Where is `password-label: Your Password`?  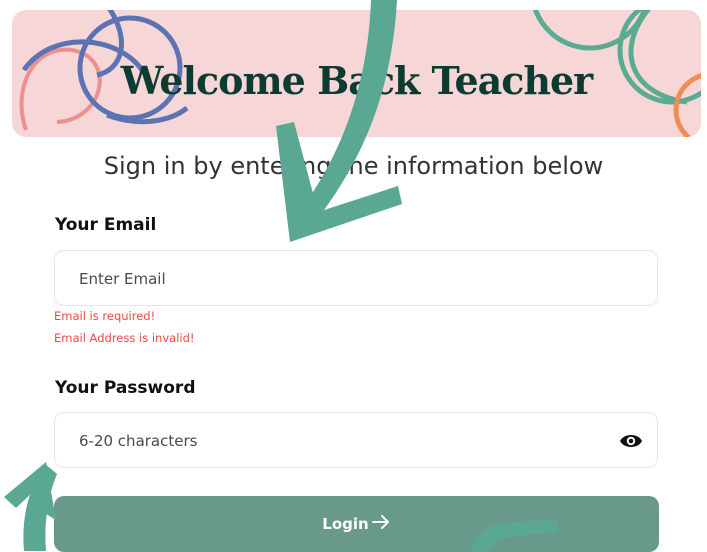 password-label: Your Password is located at coordinates (125, 388).